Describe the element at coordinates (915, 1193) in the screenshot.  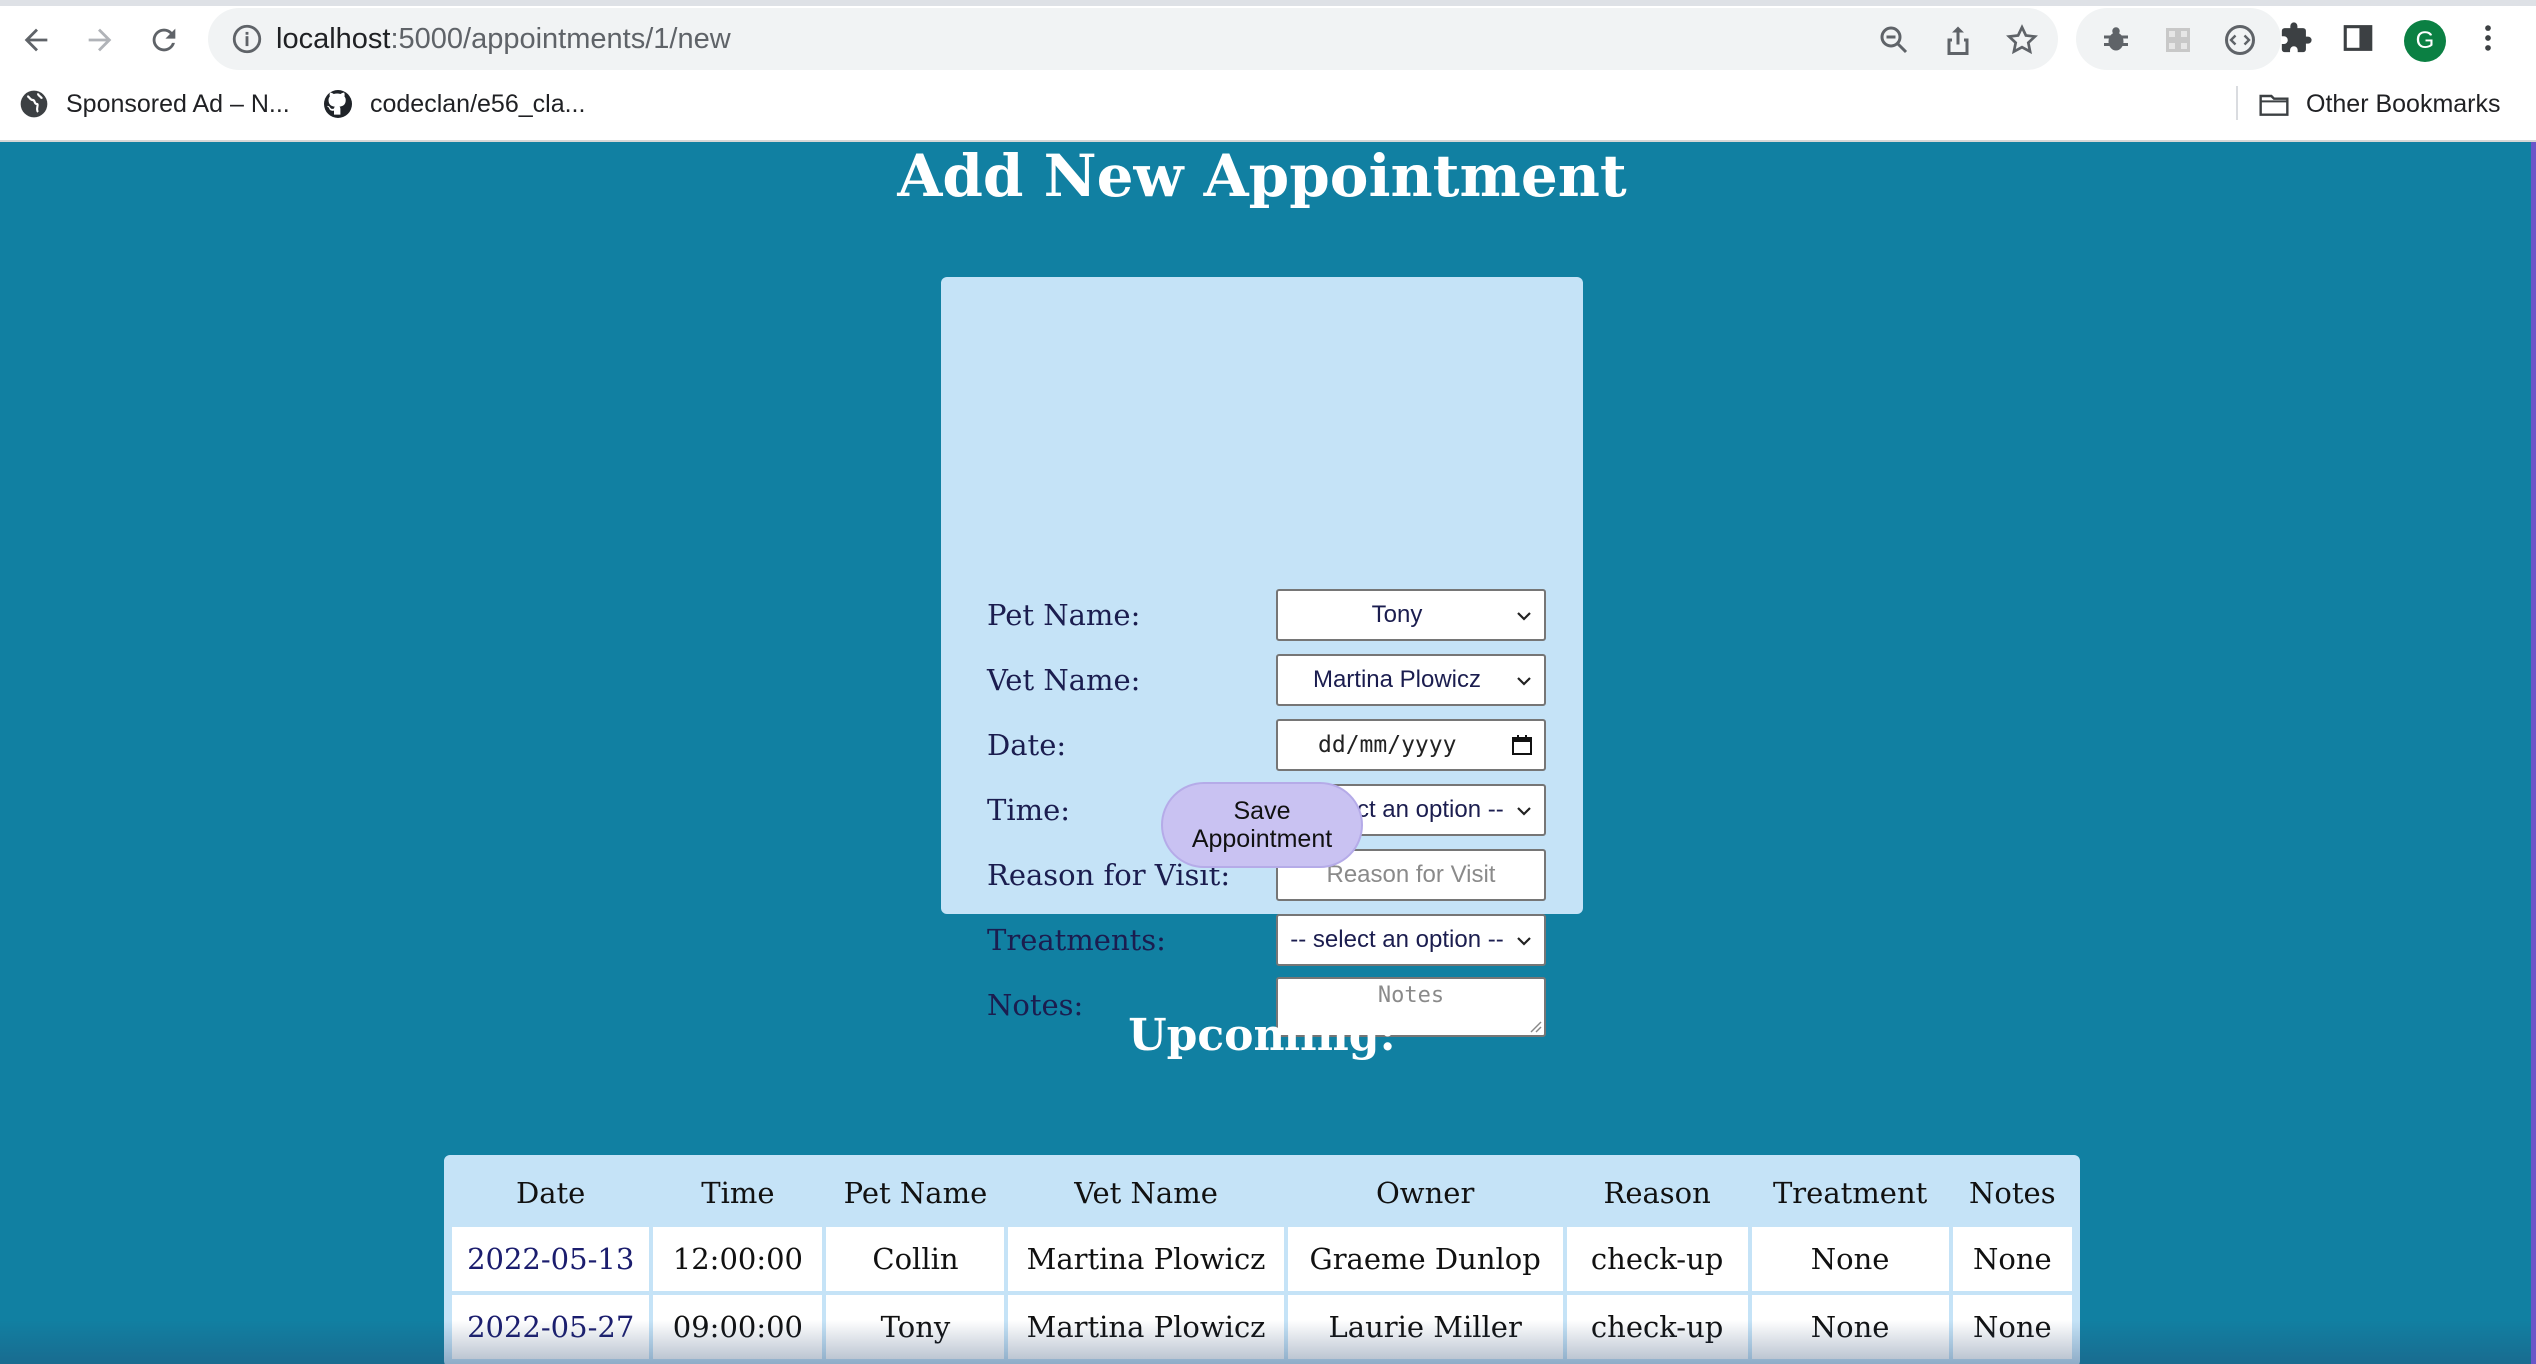
I see `column-header-pet-name: Pet Name` at that location.